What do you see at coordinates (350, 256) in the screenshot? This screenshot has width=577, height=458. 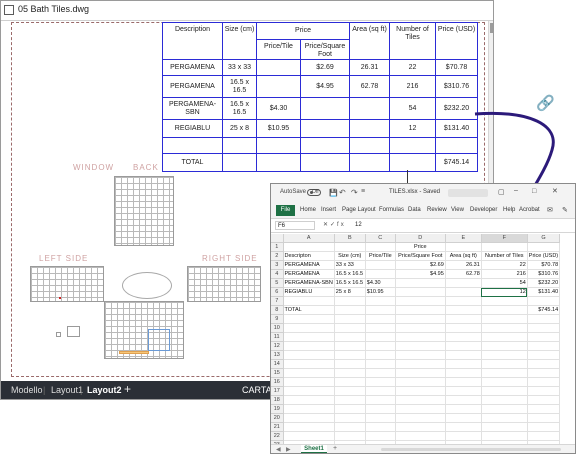 I see `cell-b2: Size (cm)` at bounding box center [350, 256].